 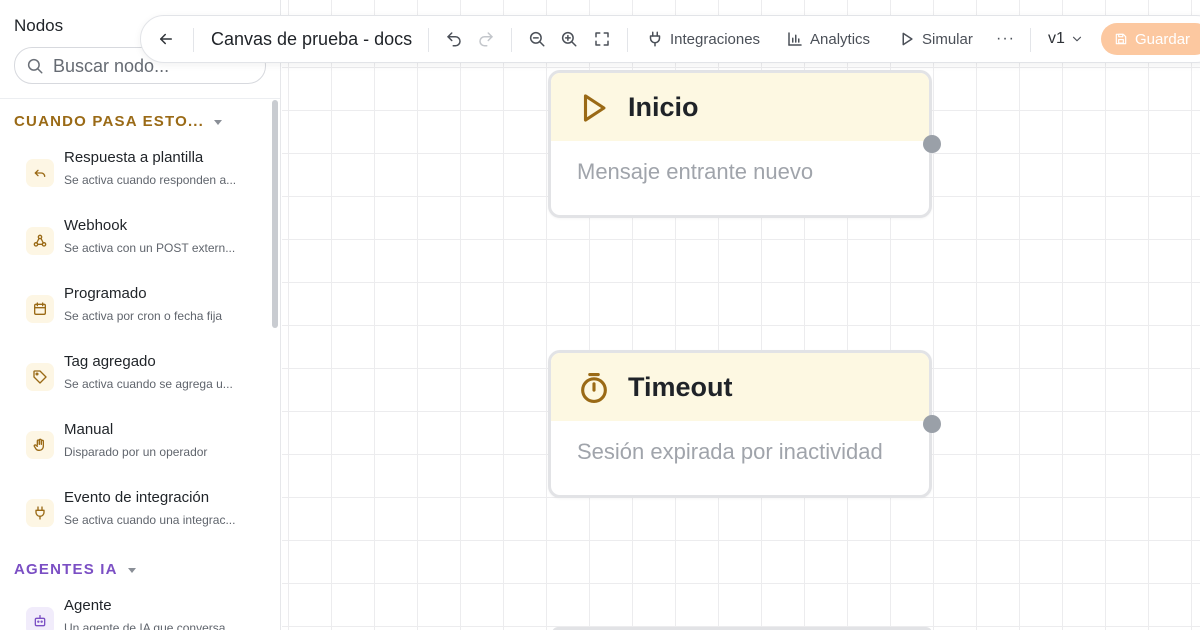 I want to click on node-subtitle: Mensaje entrante nuevo, so click(x=695, y=171).